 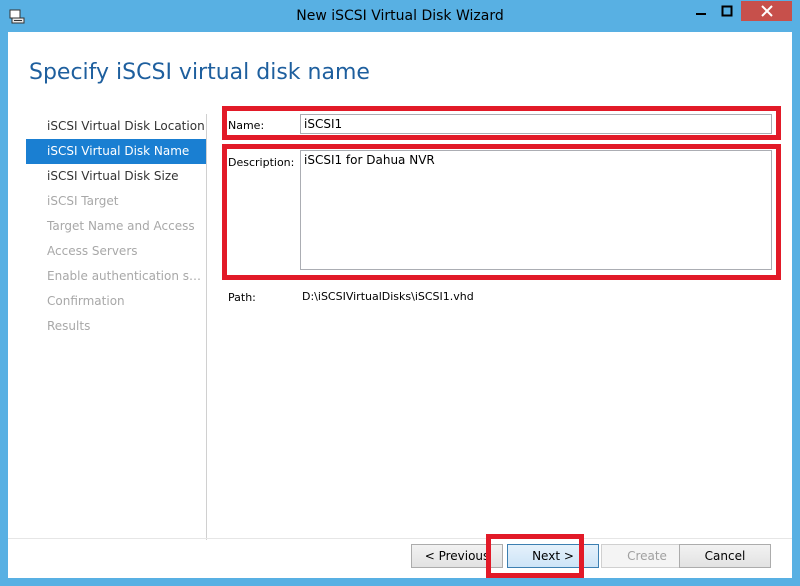 I want to click on nav-step-disk-size: iSCSI Virtual Disk Size, so click(x=116, y=176).